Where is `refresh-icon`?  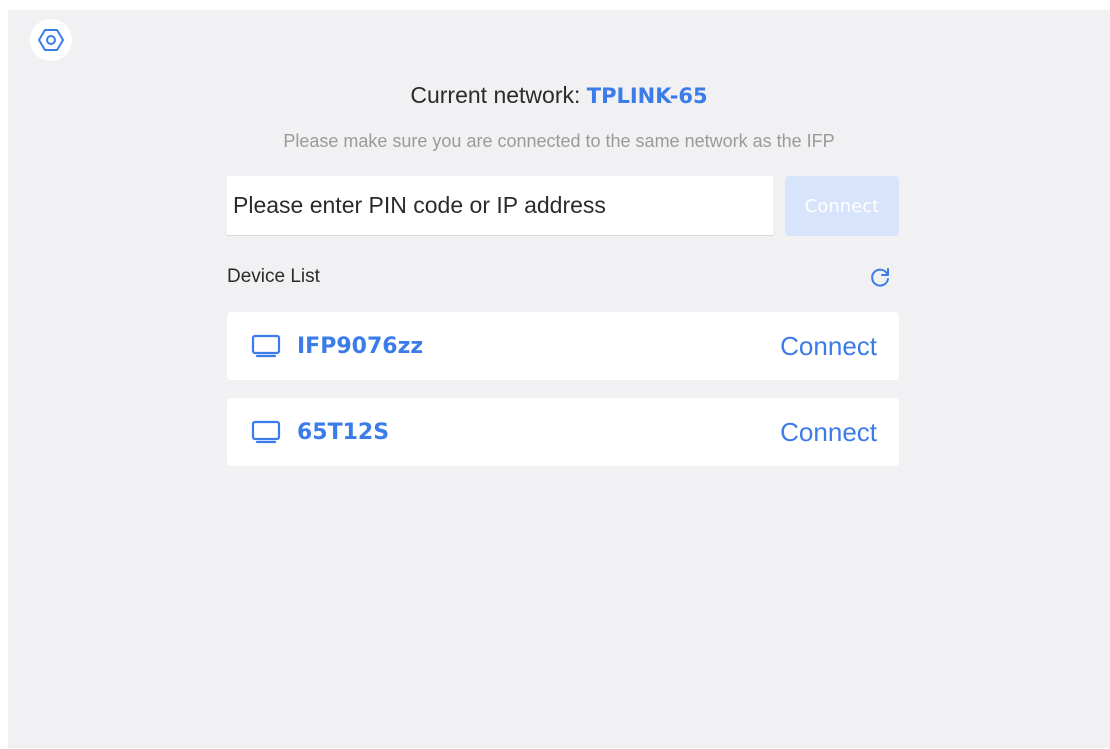 refresh-icon is located at coordinates (880, 277).